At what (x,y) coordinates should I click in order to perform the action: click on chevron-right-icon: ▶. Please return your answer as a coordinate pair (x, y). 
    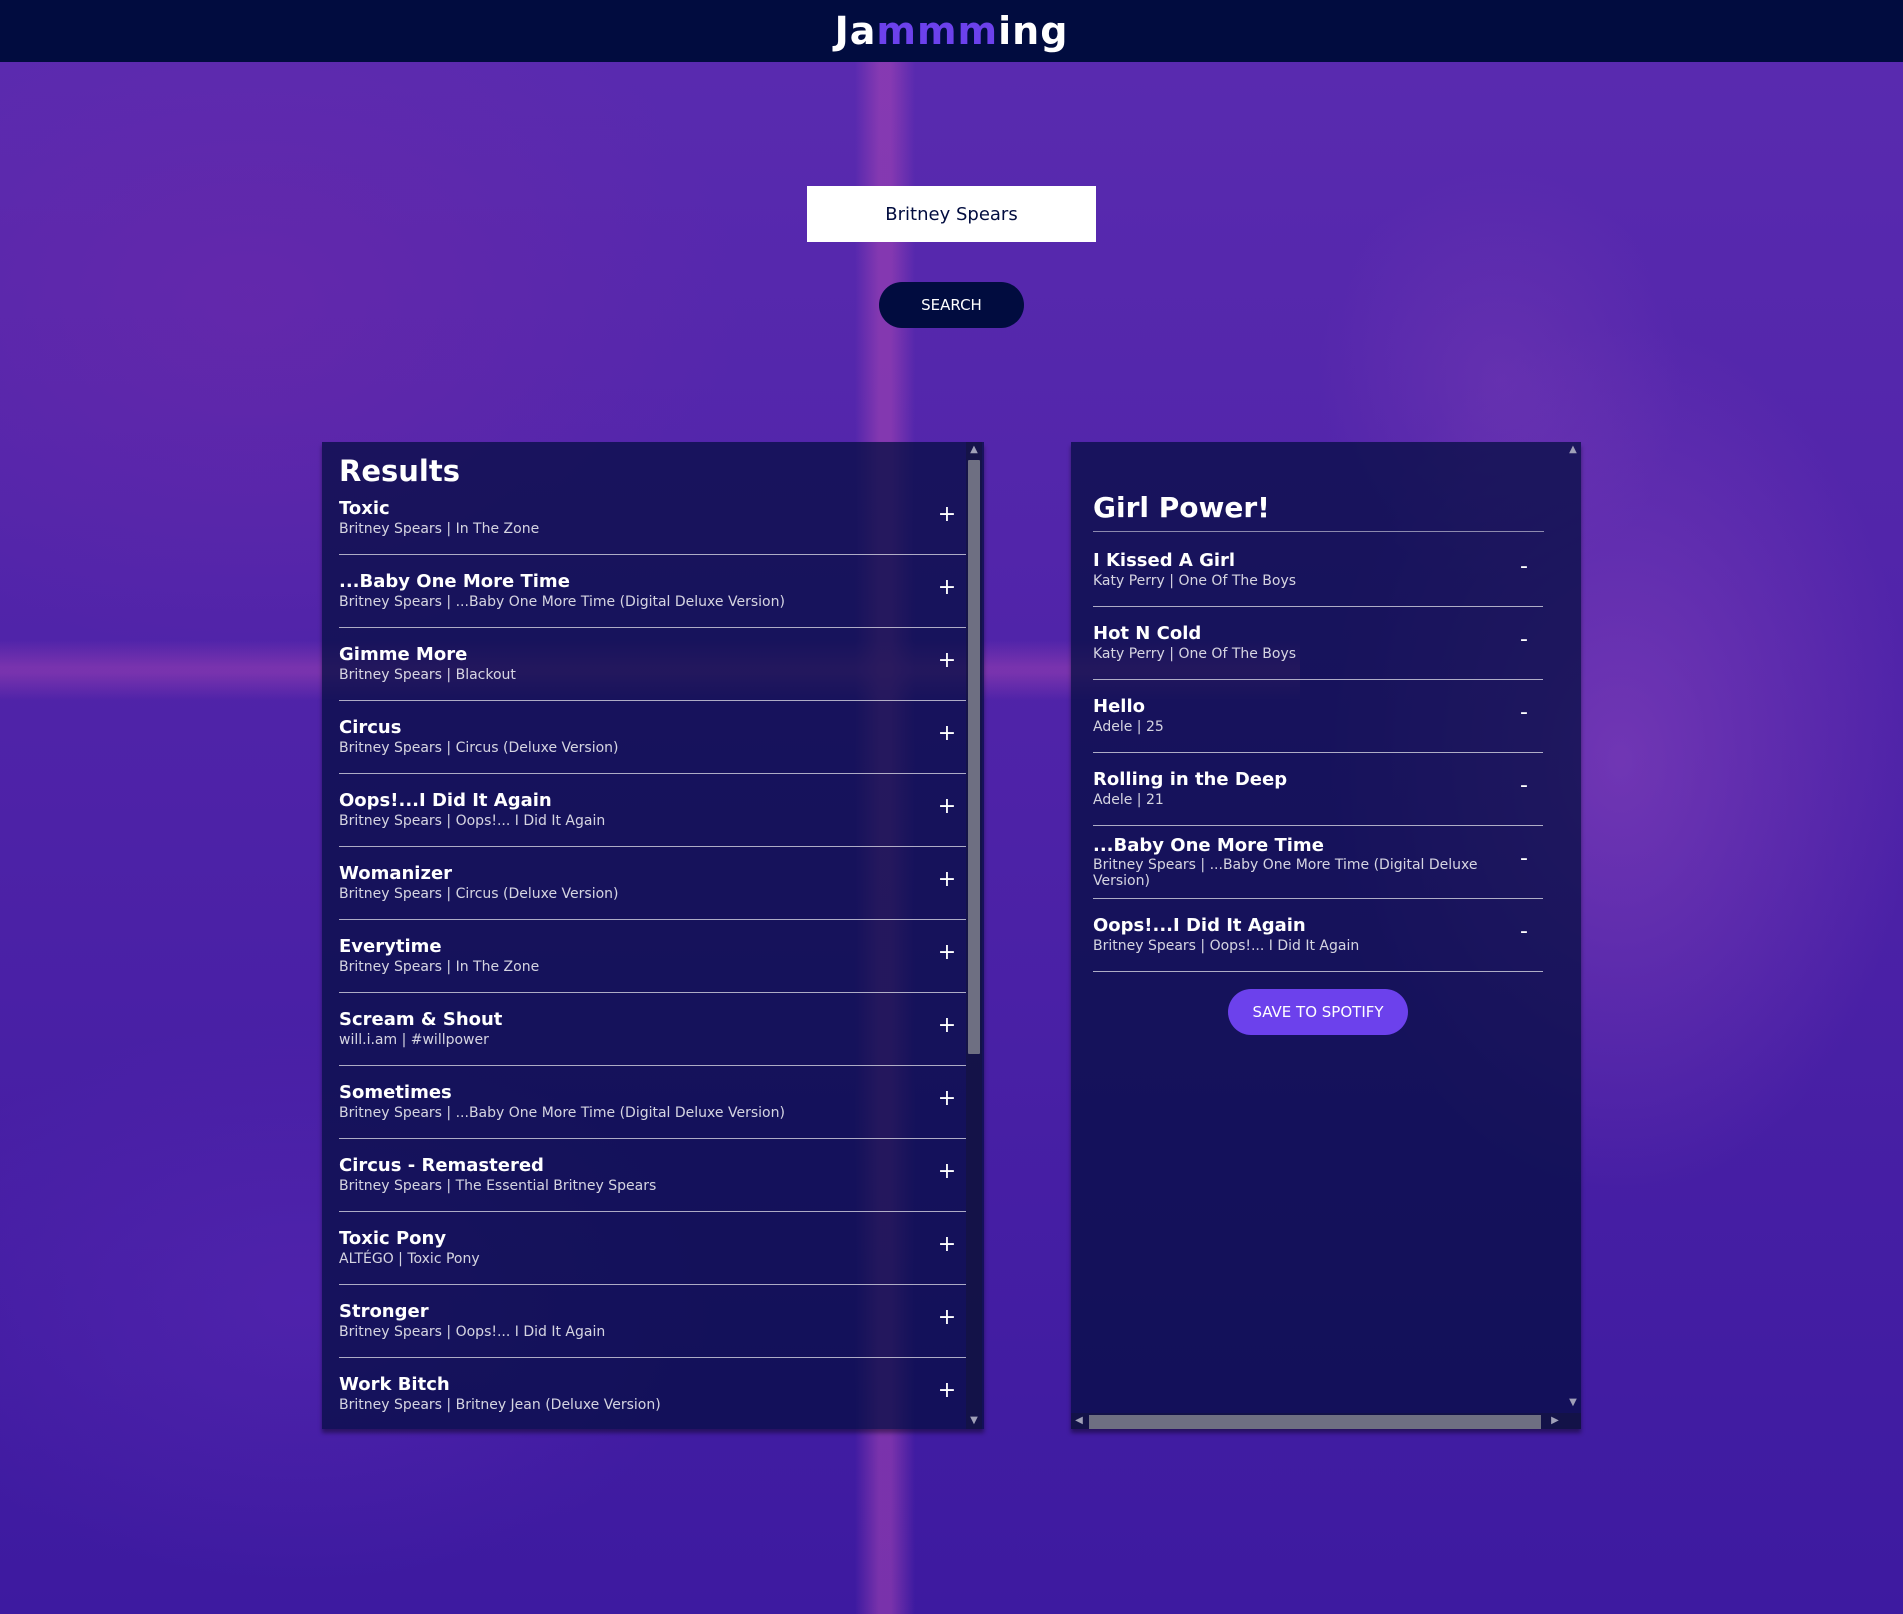
    Looking at the image, I should click on (1555, 1421).